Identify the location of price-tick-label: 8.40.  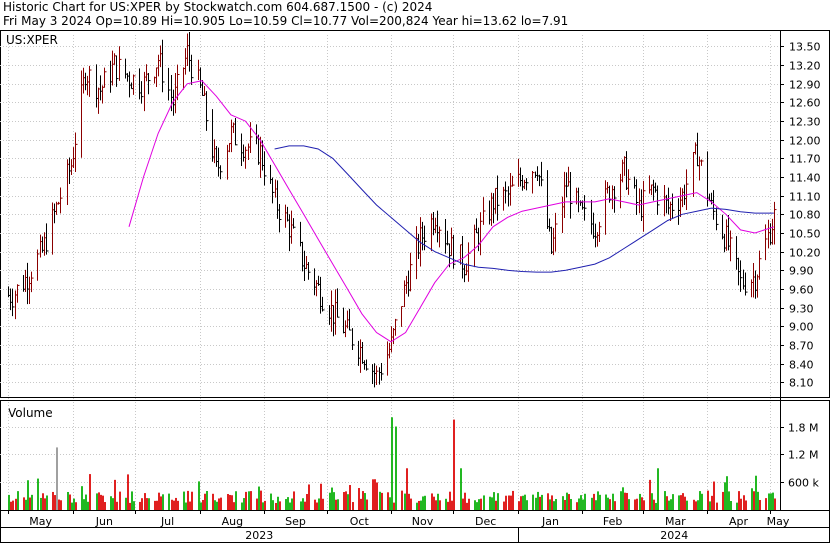
(801, 365).